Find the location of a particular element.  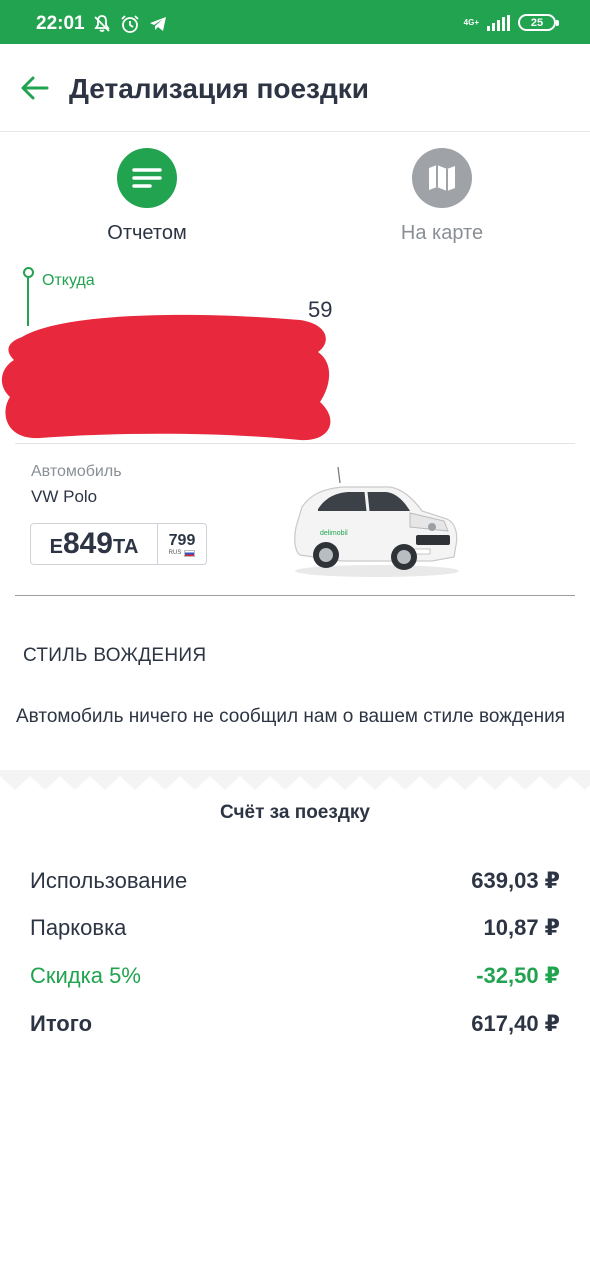

from-label: Откуда is located at coordinates (68, 280).